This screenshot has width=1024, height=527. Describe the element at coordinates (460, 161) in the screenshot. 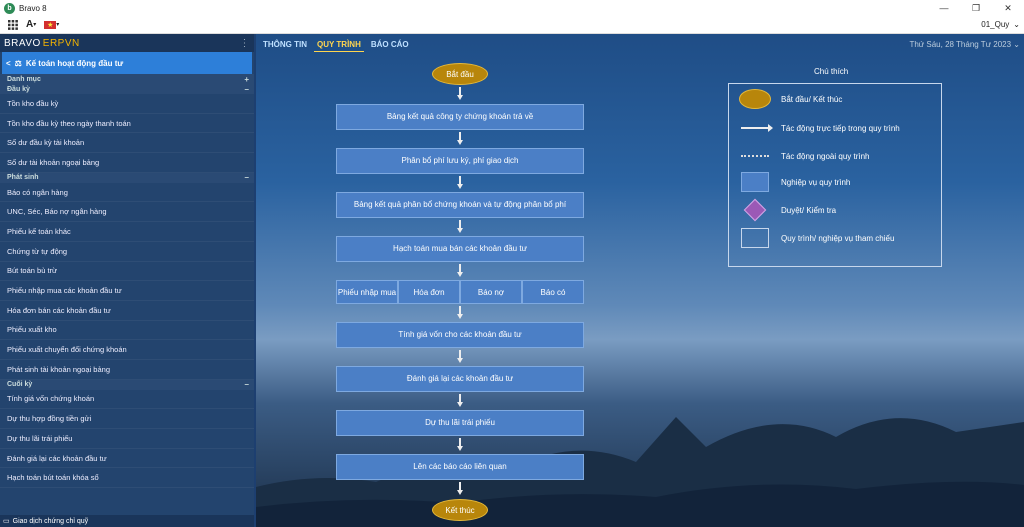

I see `flow-step: Phân bổ phí lưu ký, phí giao dịch` at that location.